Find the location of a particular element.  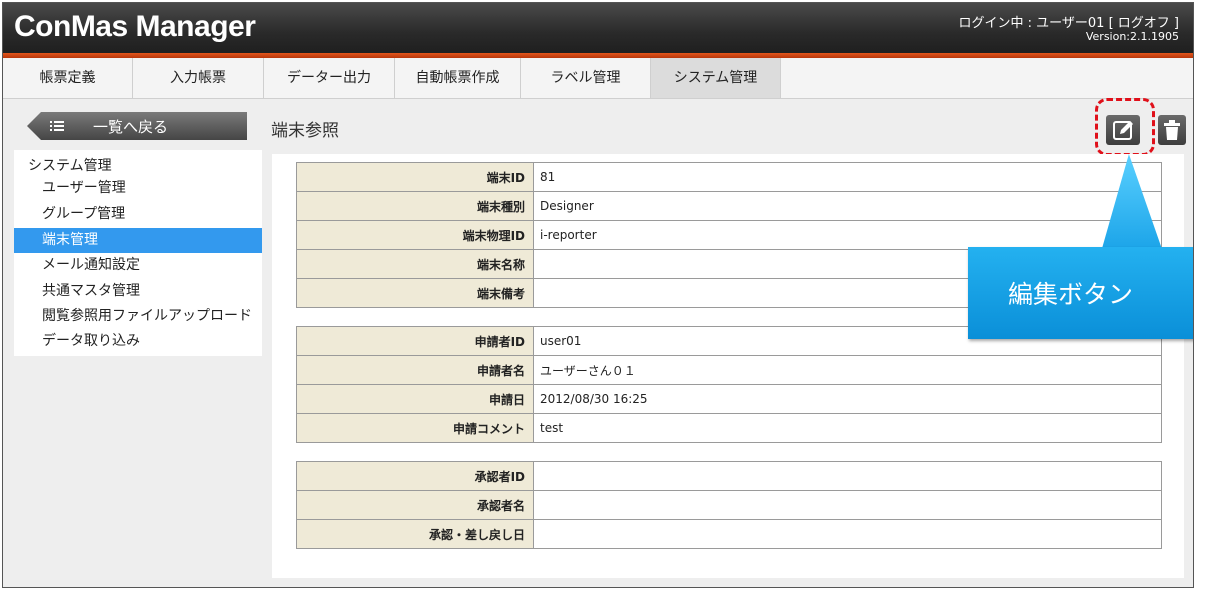

edit-button-callout: 編集ボタン is located at coordinates (1080, 293).